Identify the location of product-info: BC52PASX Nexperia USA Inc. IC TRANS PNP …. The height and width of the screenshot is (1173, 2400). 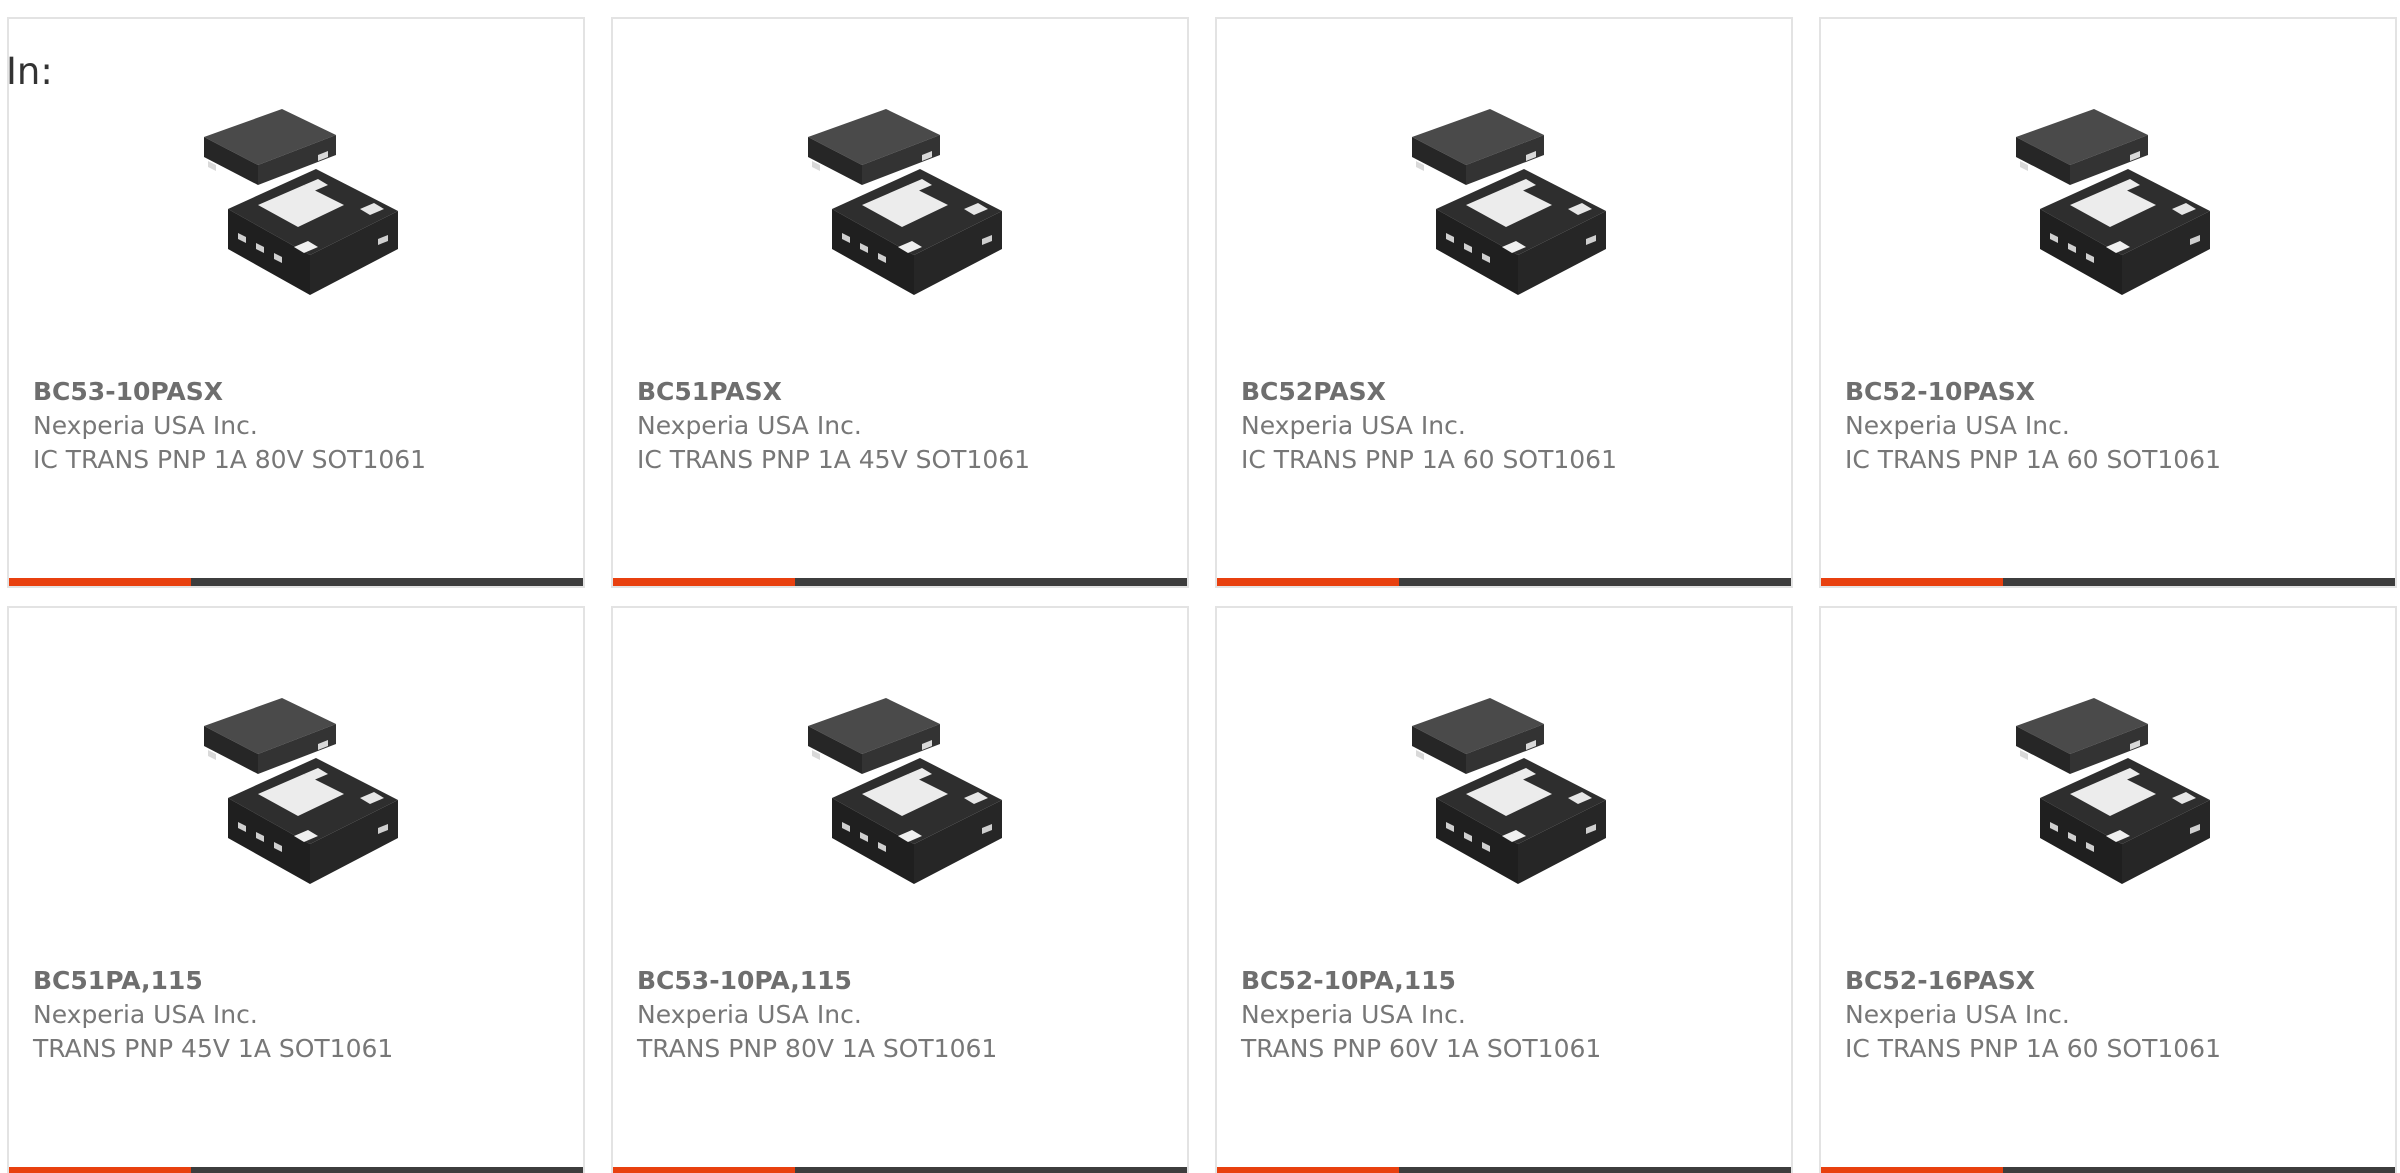
(1506, 426).